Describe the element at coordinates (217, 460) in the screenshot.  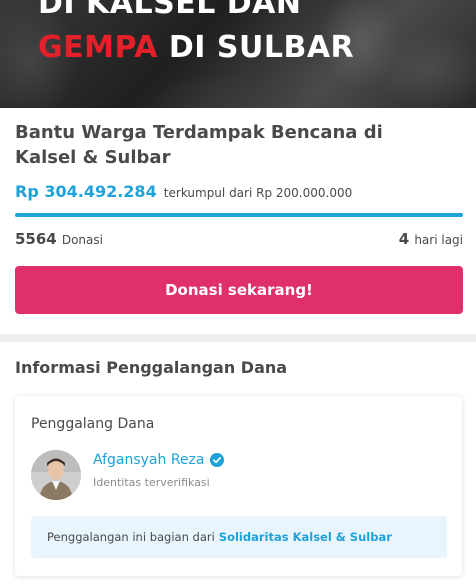
I see `verified-check-icon` at that location.